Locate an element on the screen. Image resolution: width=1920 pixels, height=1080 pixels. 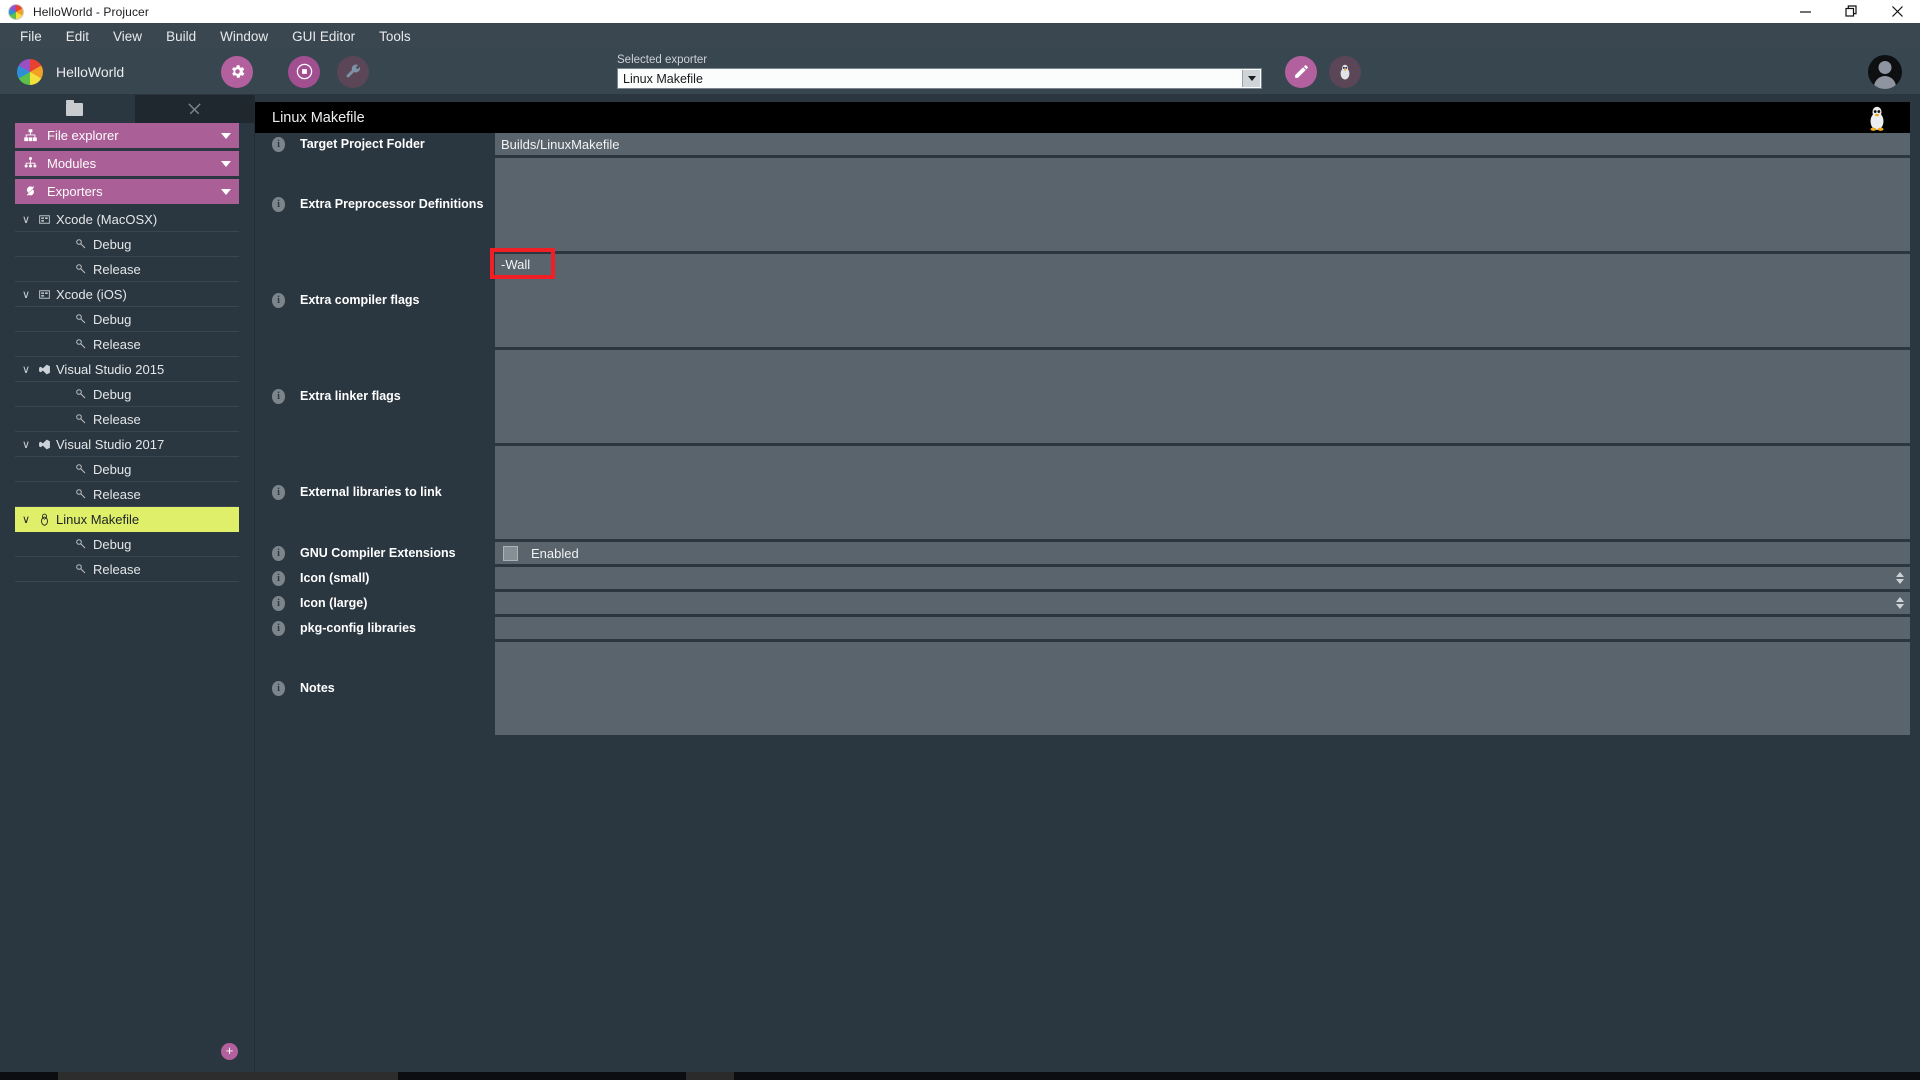
value-cell-external-libraries-to-link is located at coordinates (1202, 492).